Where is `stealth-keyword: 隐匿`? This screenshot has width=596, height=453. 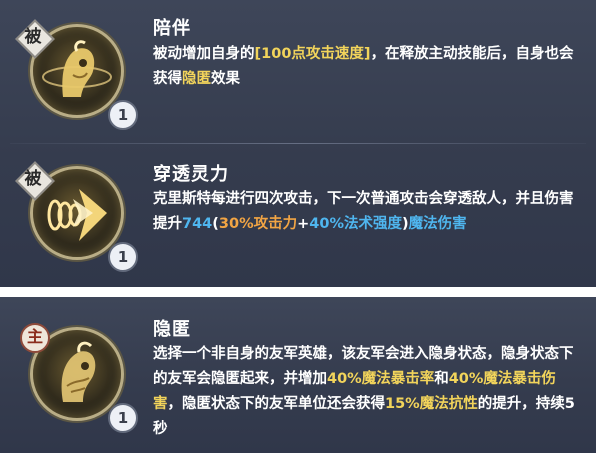
stealth-keyword: 隐匿 is located at coordinates (196, 79).